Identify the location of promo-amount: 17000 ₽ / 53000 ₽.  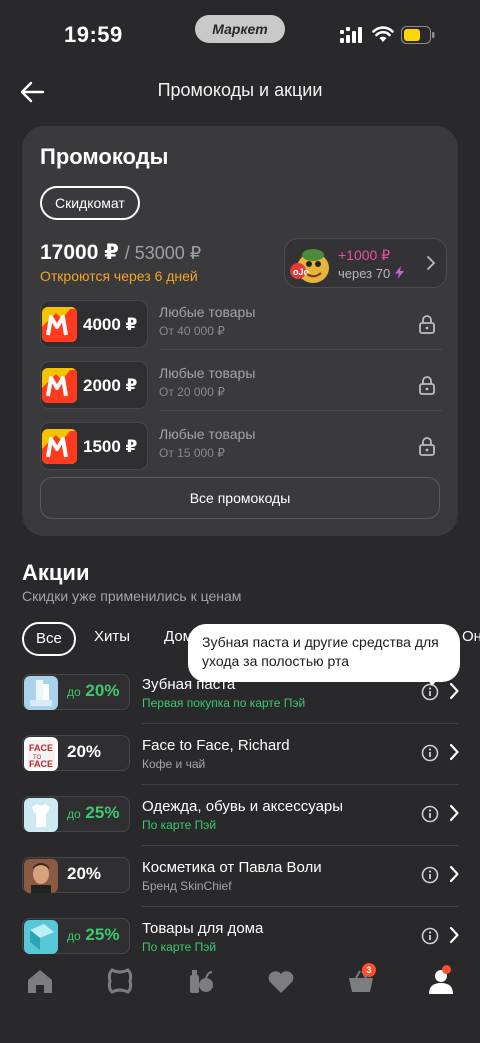
(120, 252).